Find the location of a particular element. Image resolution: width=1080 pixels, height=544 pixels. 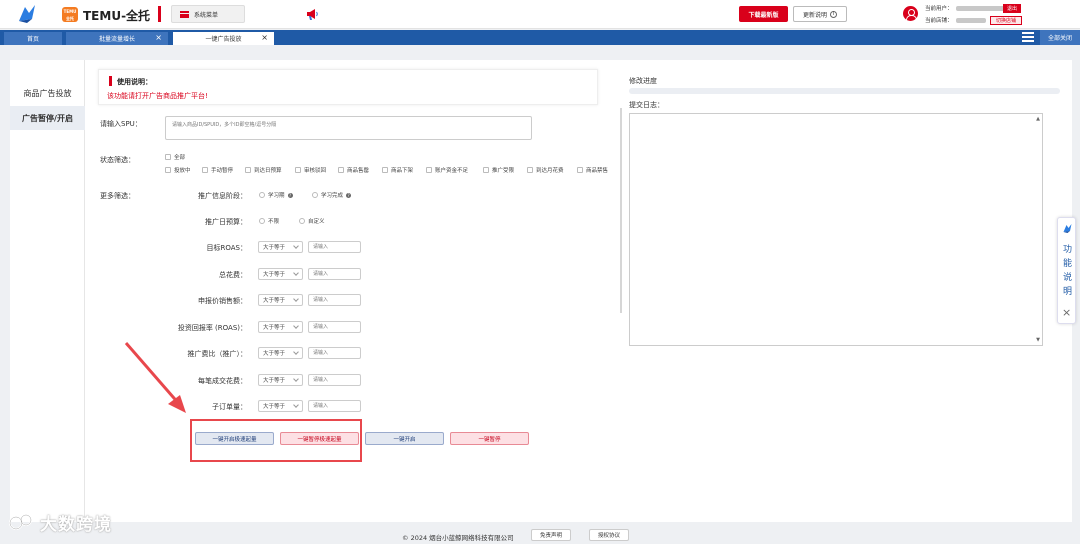

system-menu-button: 系统菜单 is located at coordinates (208, 14).